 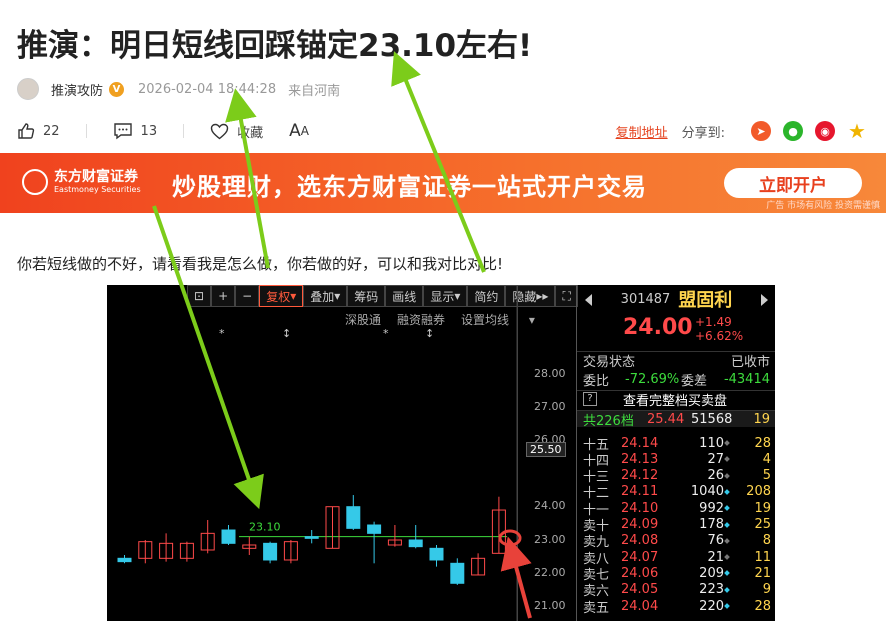 I want to click on stock-name: 盟固利, so click(x=705, y=300).